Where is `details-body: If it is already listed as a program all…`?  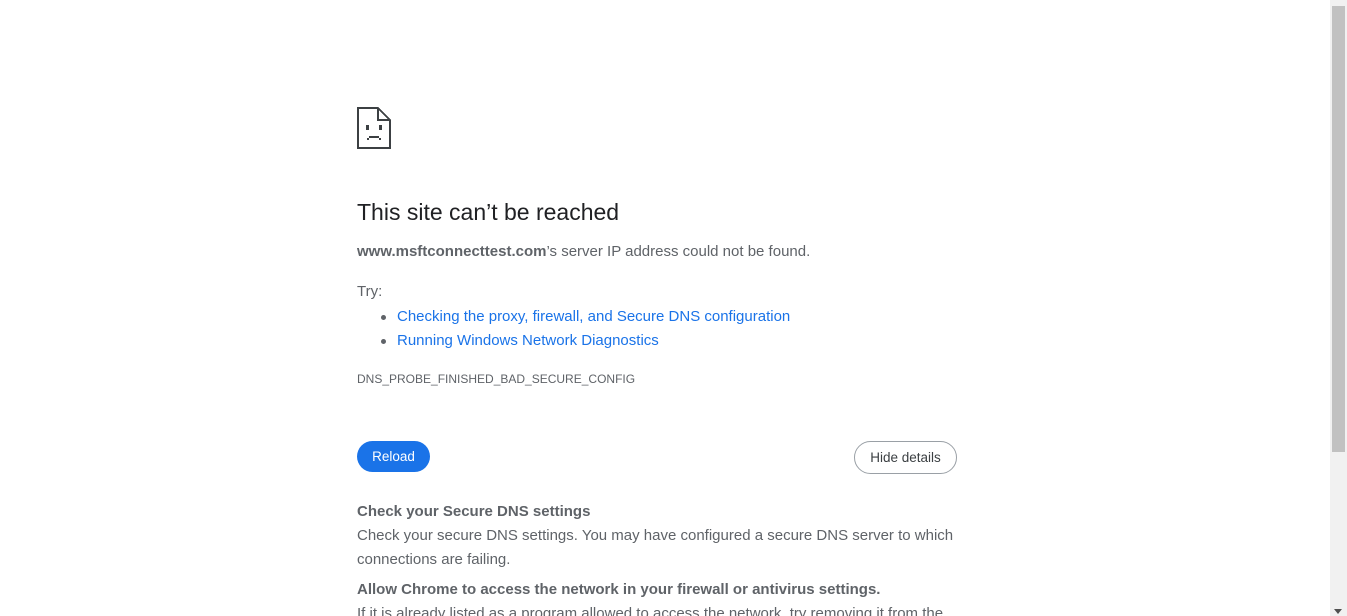 details-body: If it is already listed as a program all… is located at coordinates (650, 610).